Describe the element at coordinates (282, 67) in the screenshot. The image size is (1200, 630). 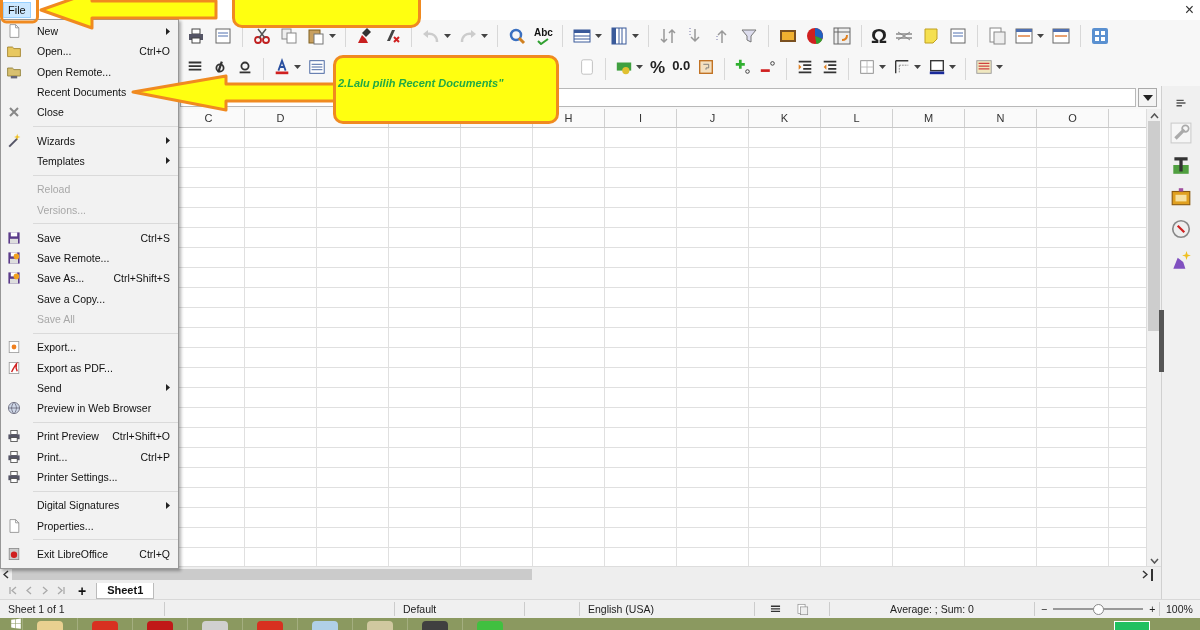
I see `font-color-icon` at that location.